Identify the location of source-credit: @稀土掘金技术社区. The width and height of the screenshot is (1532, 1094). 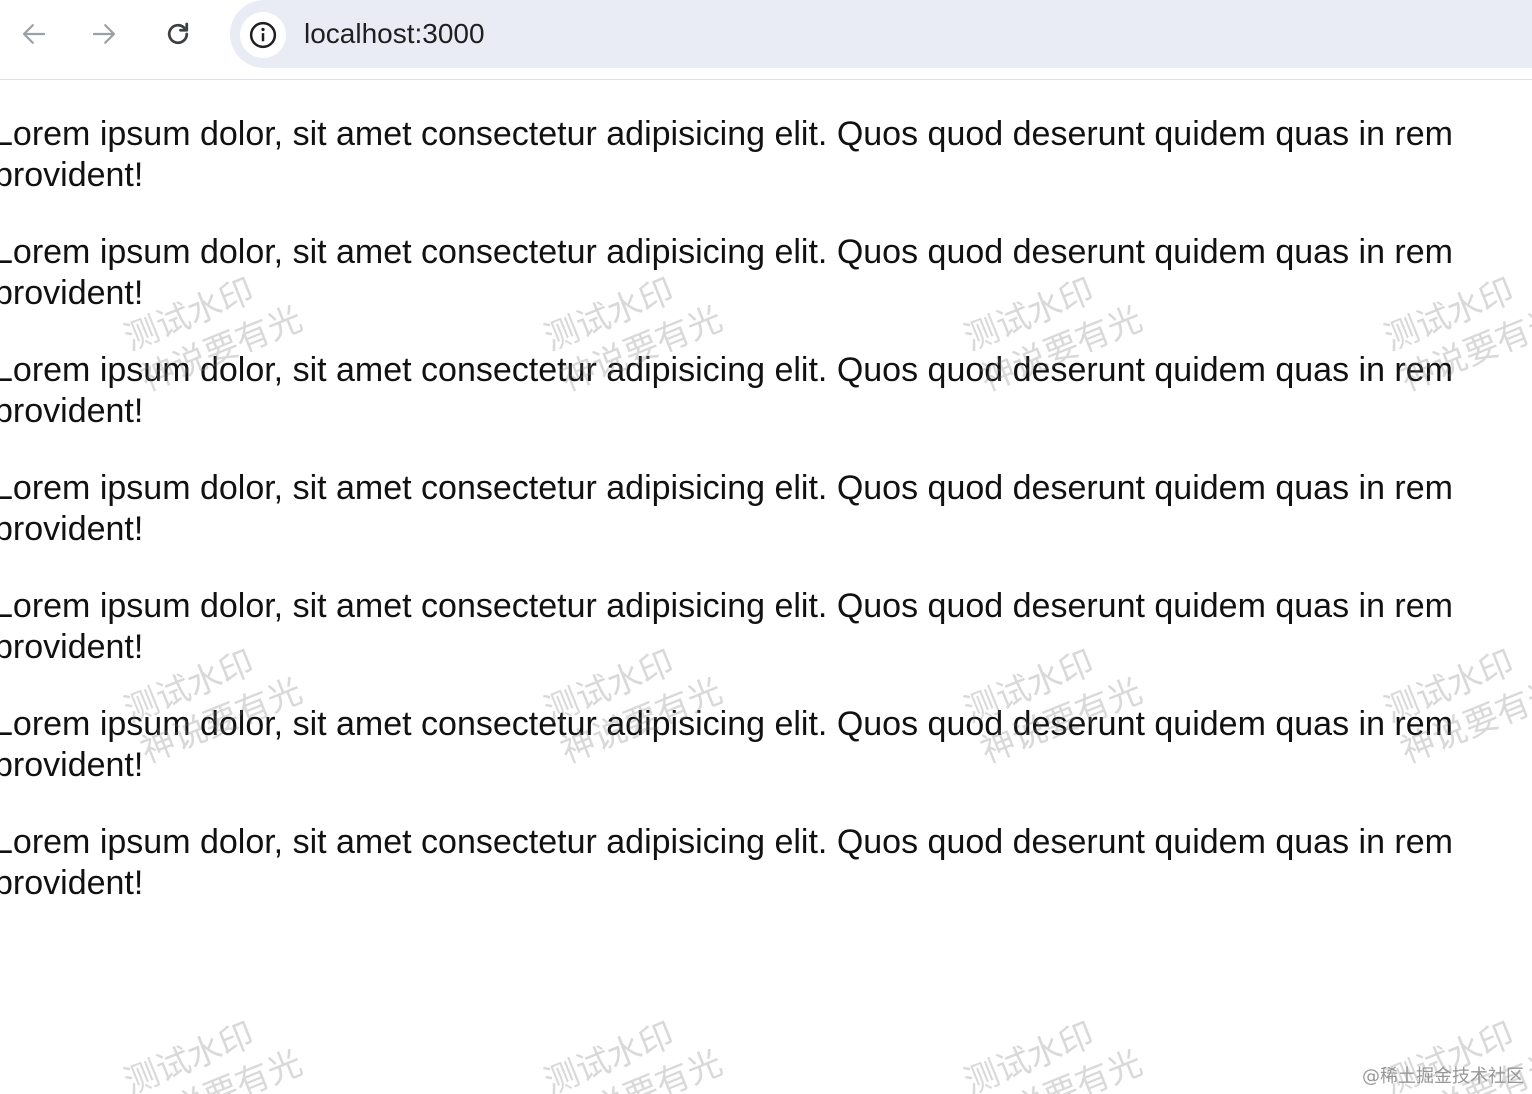
(1443, 1076).